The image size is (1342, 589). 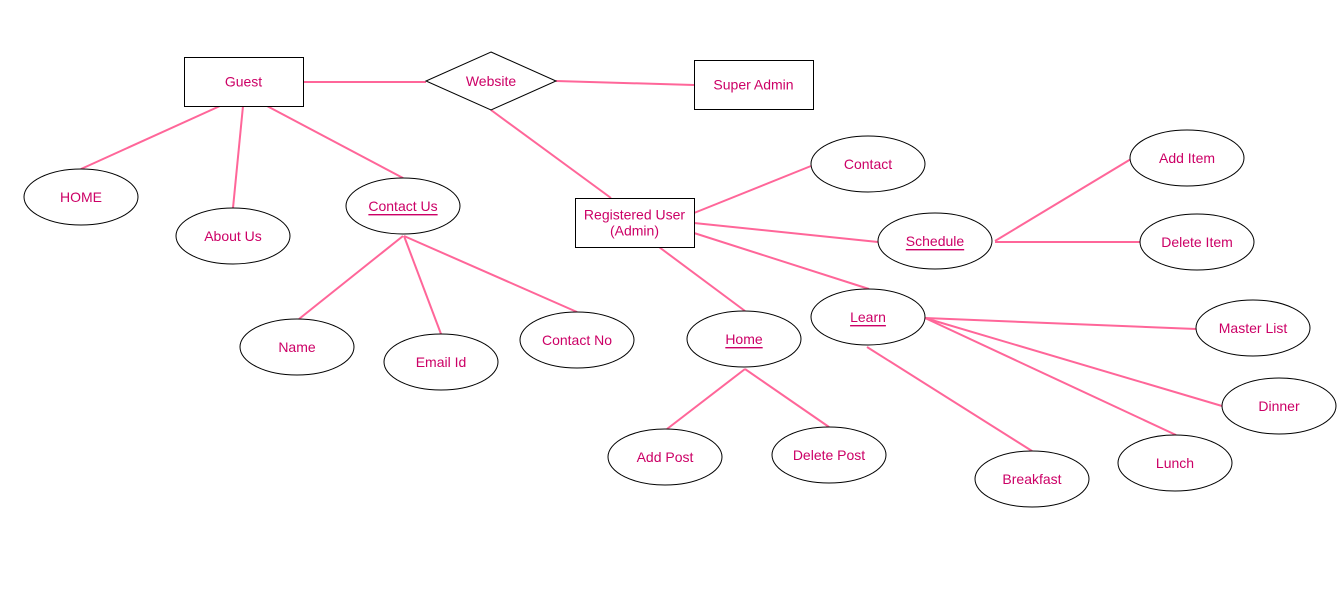 I want to click on node-add-item: Add Item, so click(x=1187, y=158).